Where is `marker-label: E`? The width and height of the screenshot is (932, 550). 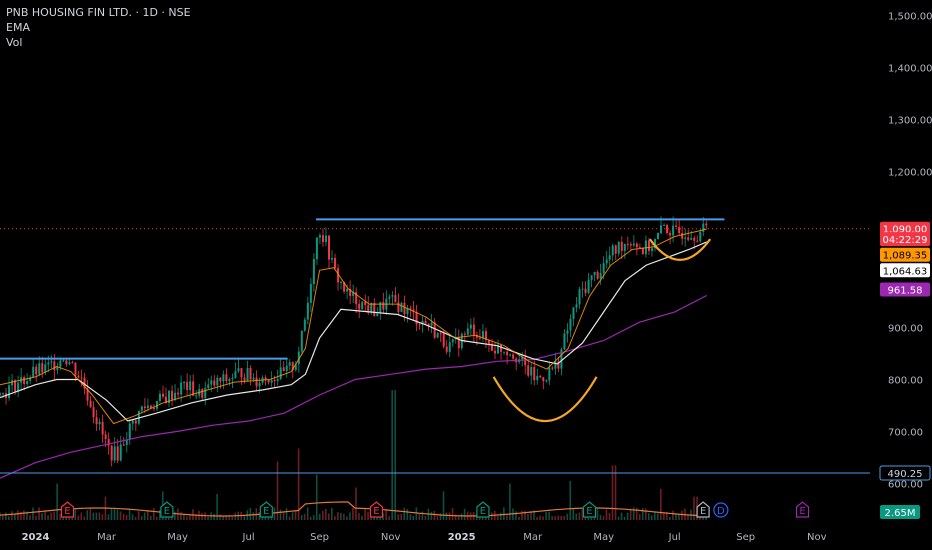 marker-label: E is located at coordinates (266, 511).